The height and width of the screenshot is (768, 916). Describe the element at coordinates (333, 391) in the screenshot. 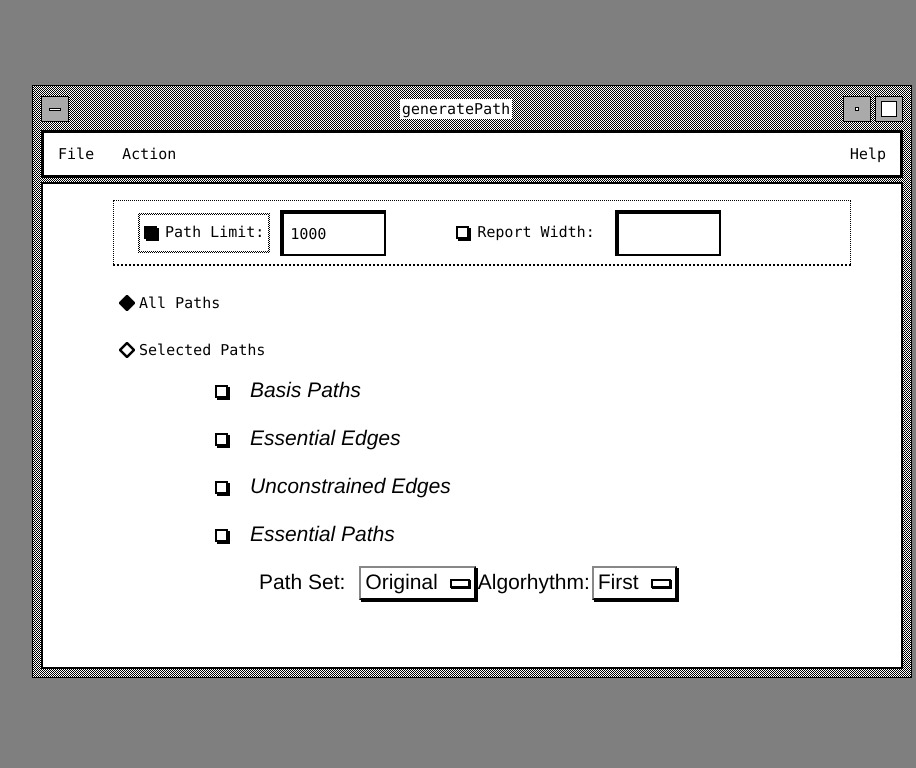

I see `path-type-checkbox-option: Basis Paths` at that location.